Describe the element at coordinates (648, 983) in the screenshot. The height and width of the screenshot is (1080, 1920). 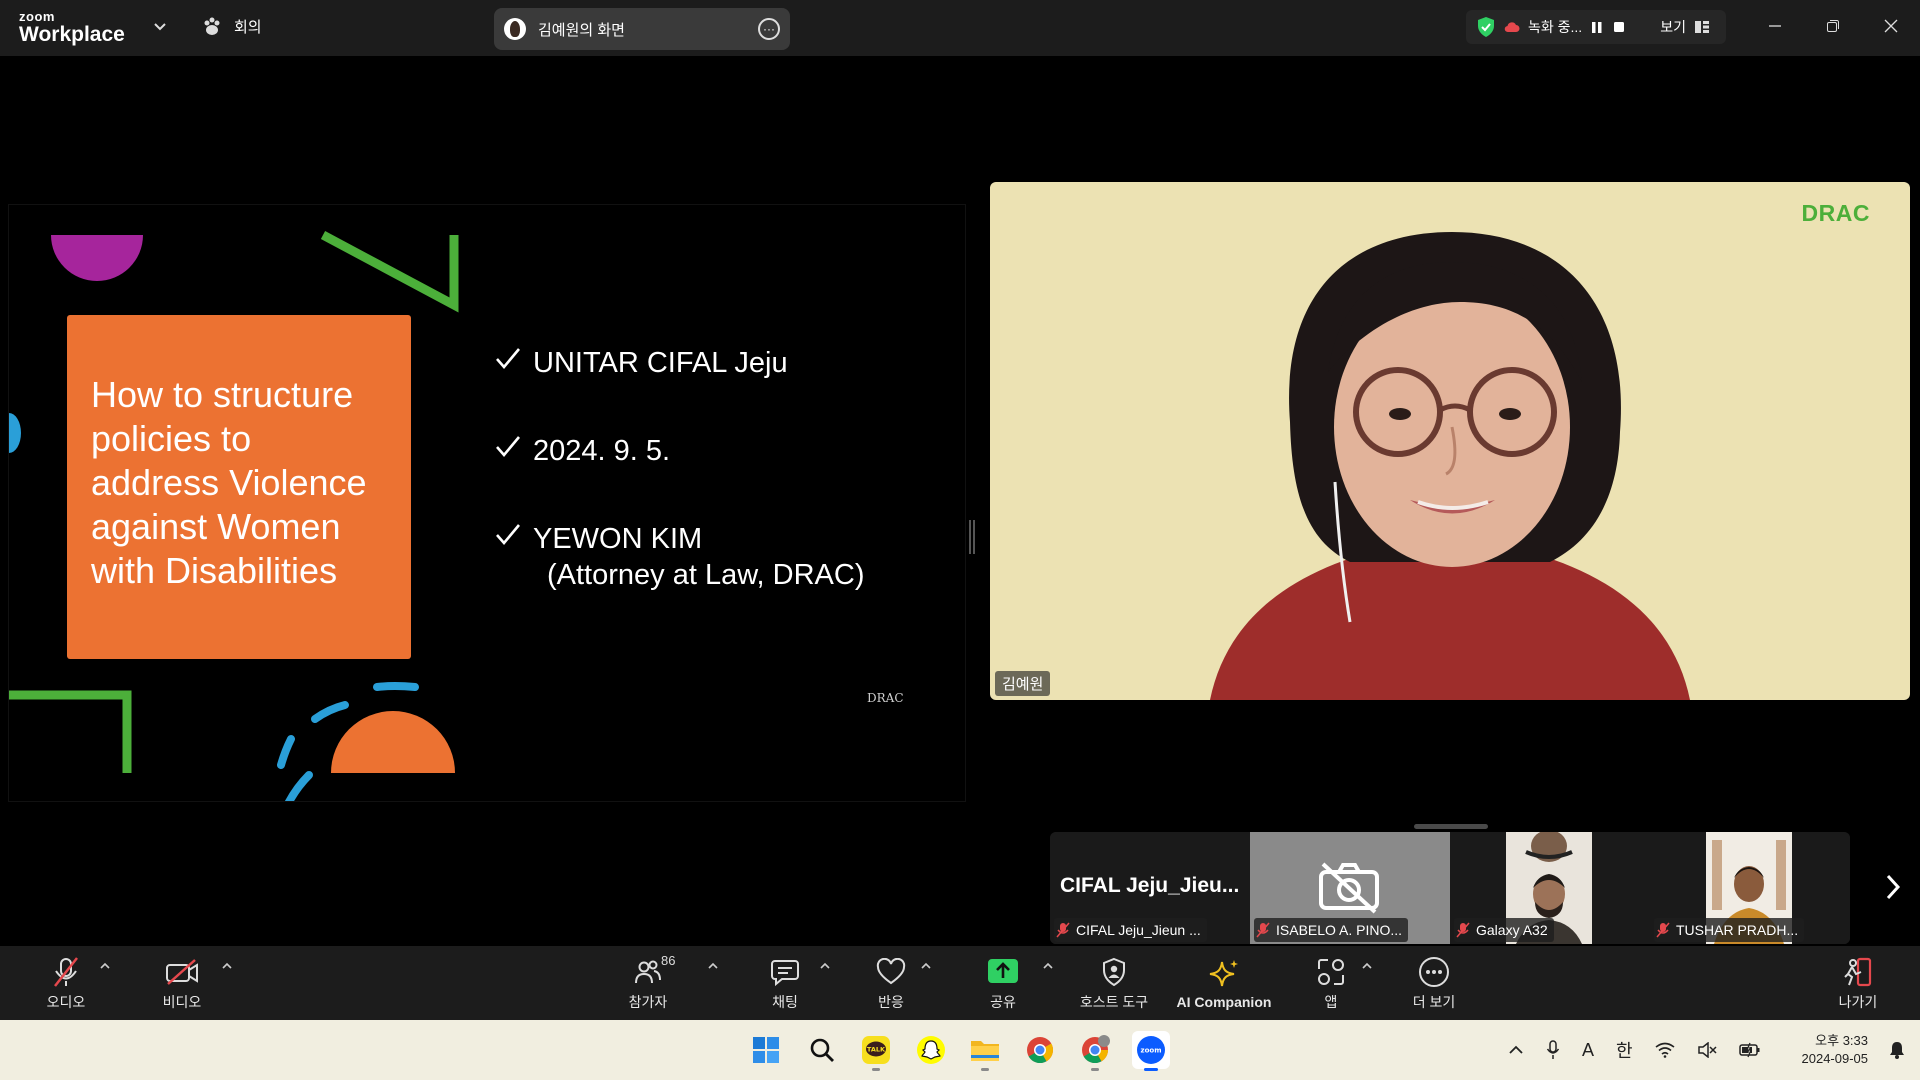
I see `participants-button: 86 참가자` at that location.